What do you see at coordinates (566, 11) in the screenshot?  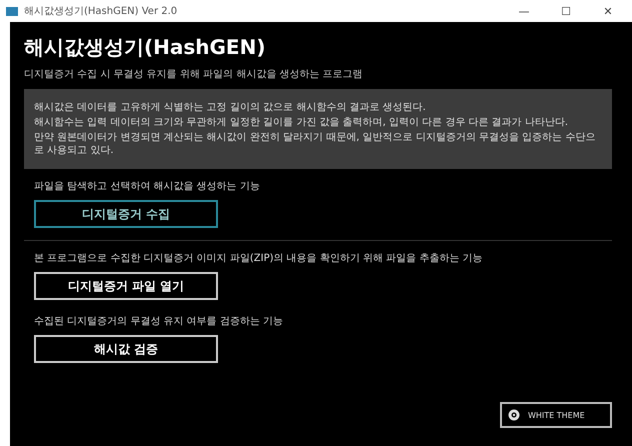 I see `window-control: ☐` at bounding box center [566, 11].